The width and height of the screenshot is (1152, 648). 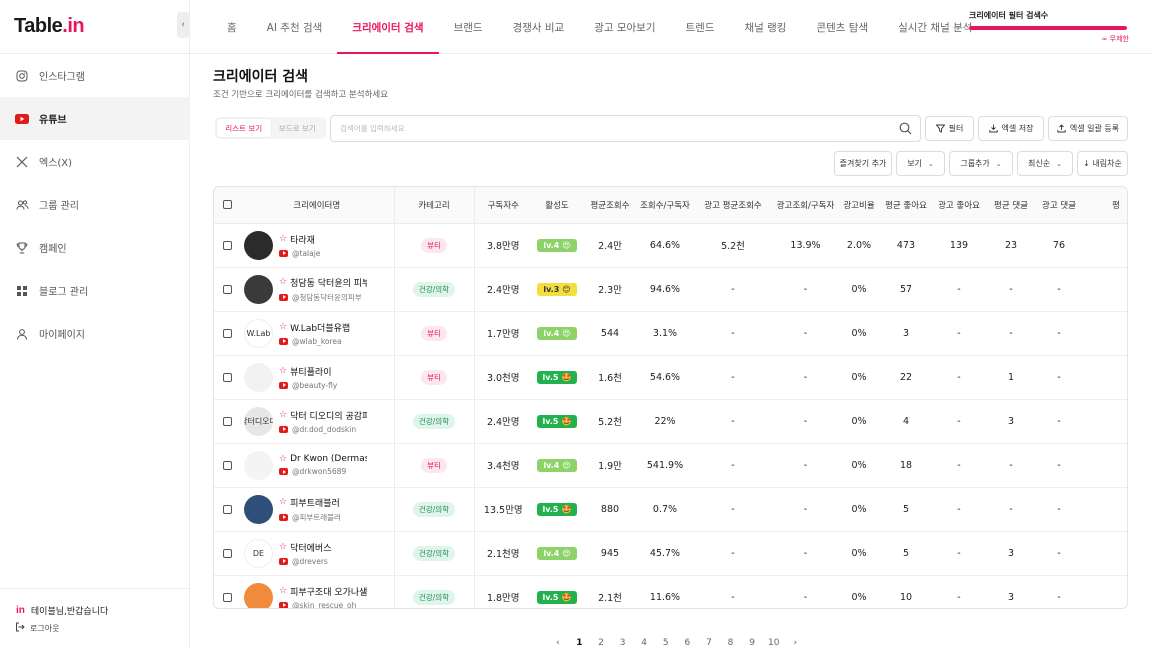 What do you see at coordinates (388, 27) in the screenshot?
I see `tab-2: 크리에이터 검색` at bounding box center [388, 27].